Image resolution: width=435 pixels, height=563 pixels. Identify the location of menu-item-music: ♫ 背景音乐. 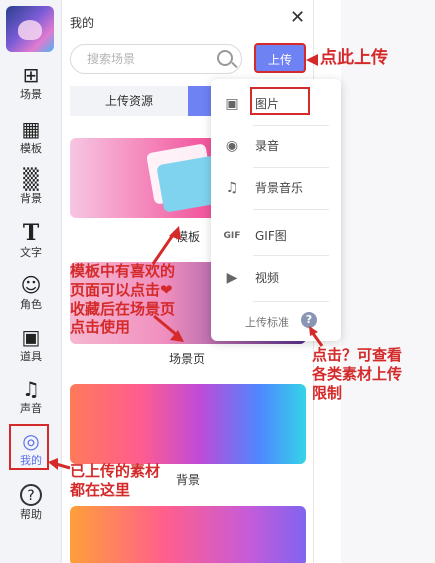
(276, 188).